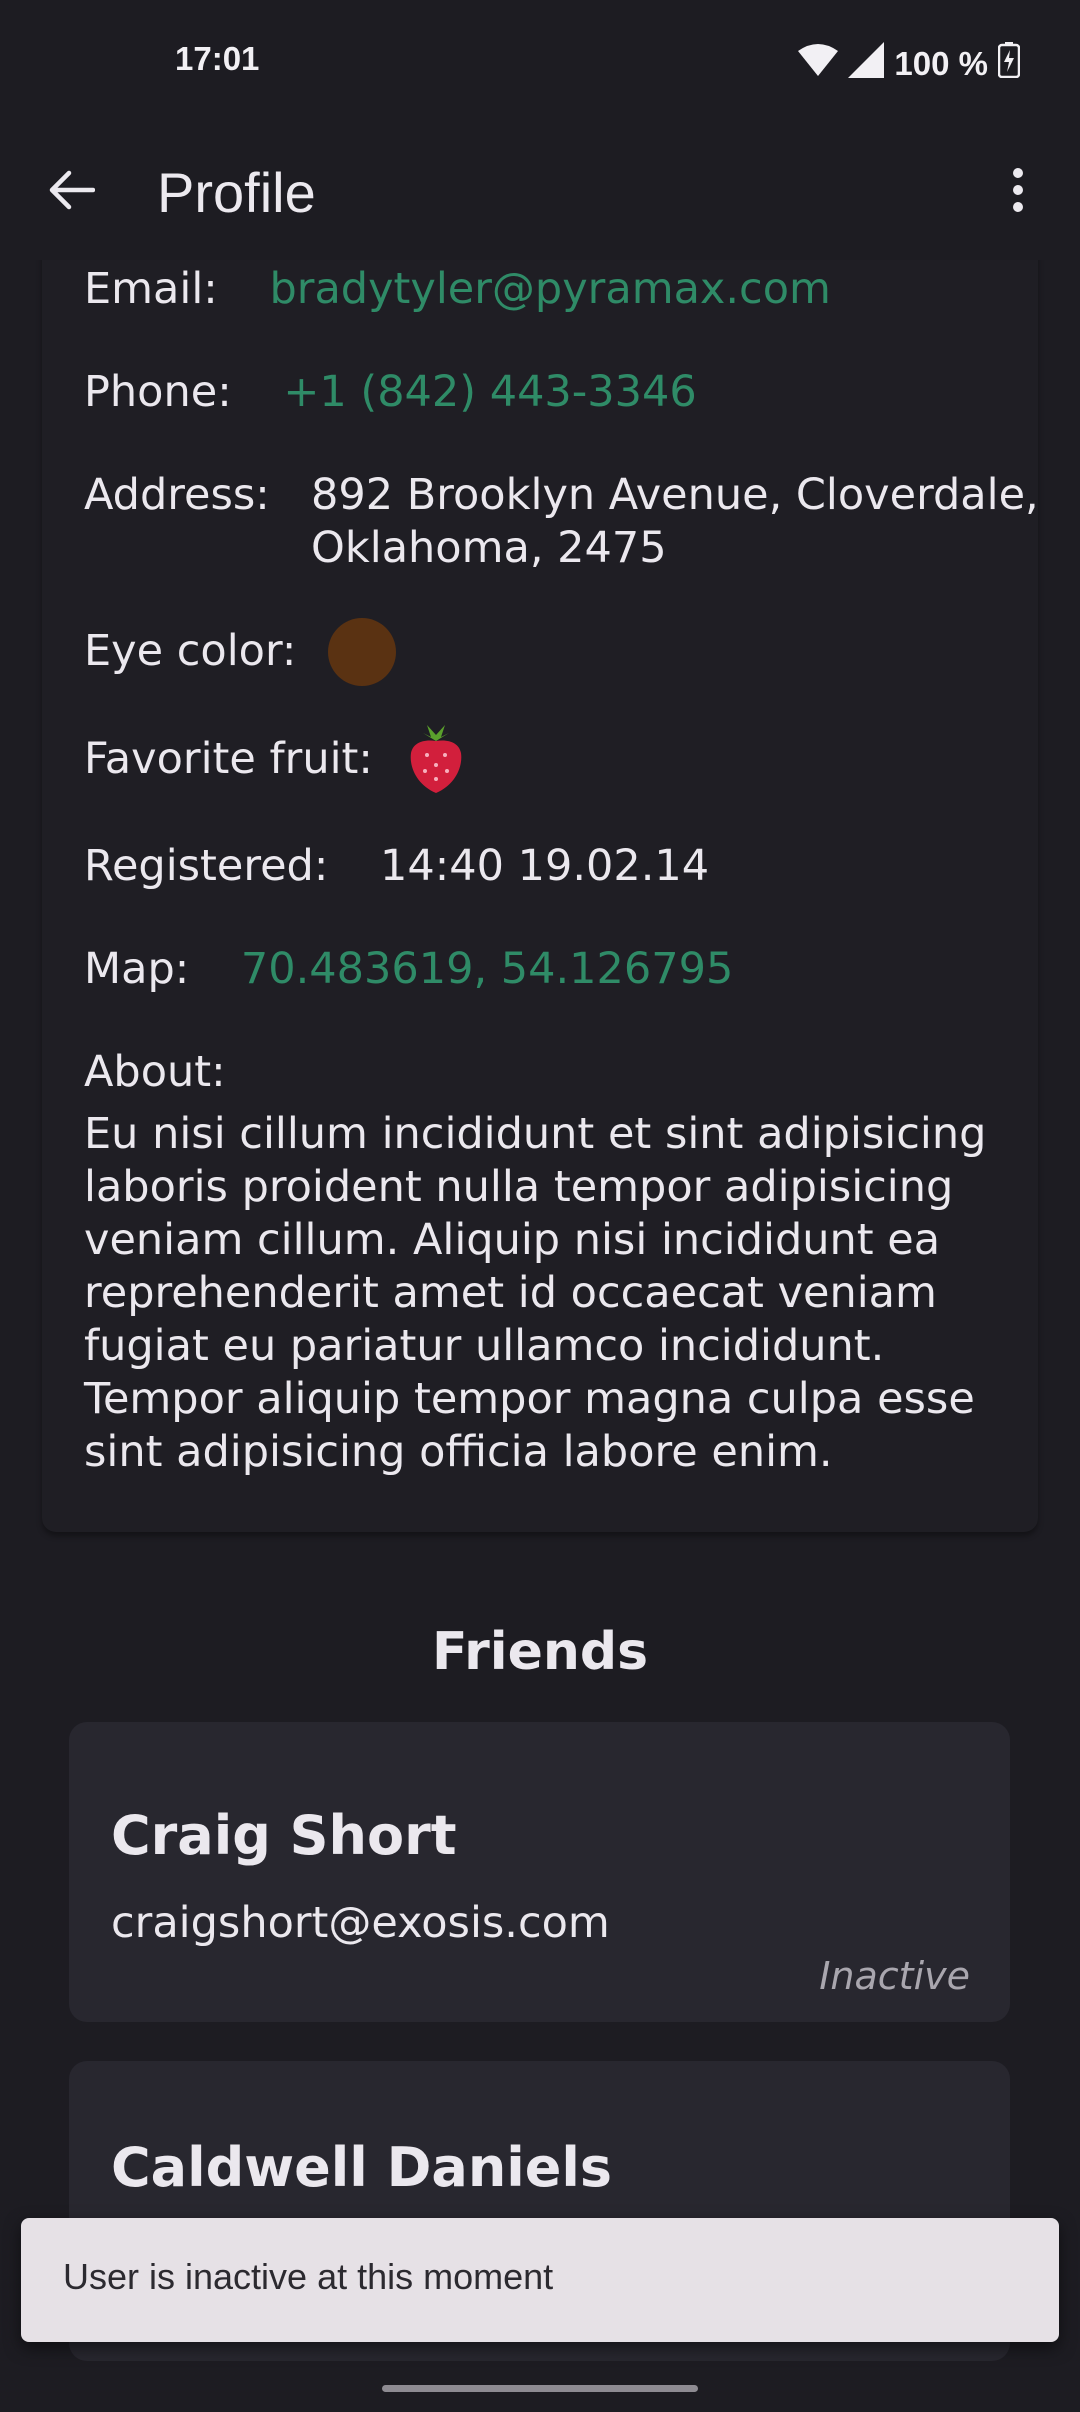 The width and height of the screenshot is (1080, 2412). I want to click on friends-title: Friends, so click(540, 1652).